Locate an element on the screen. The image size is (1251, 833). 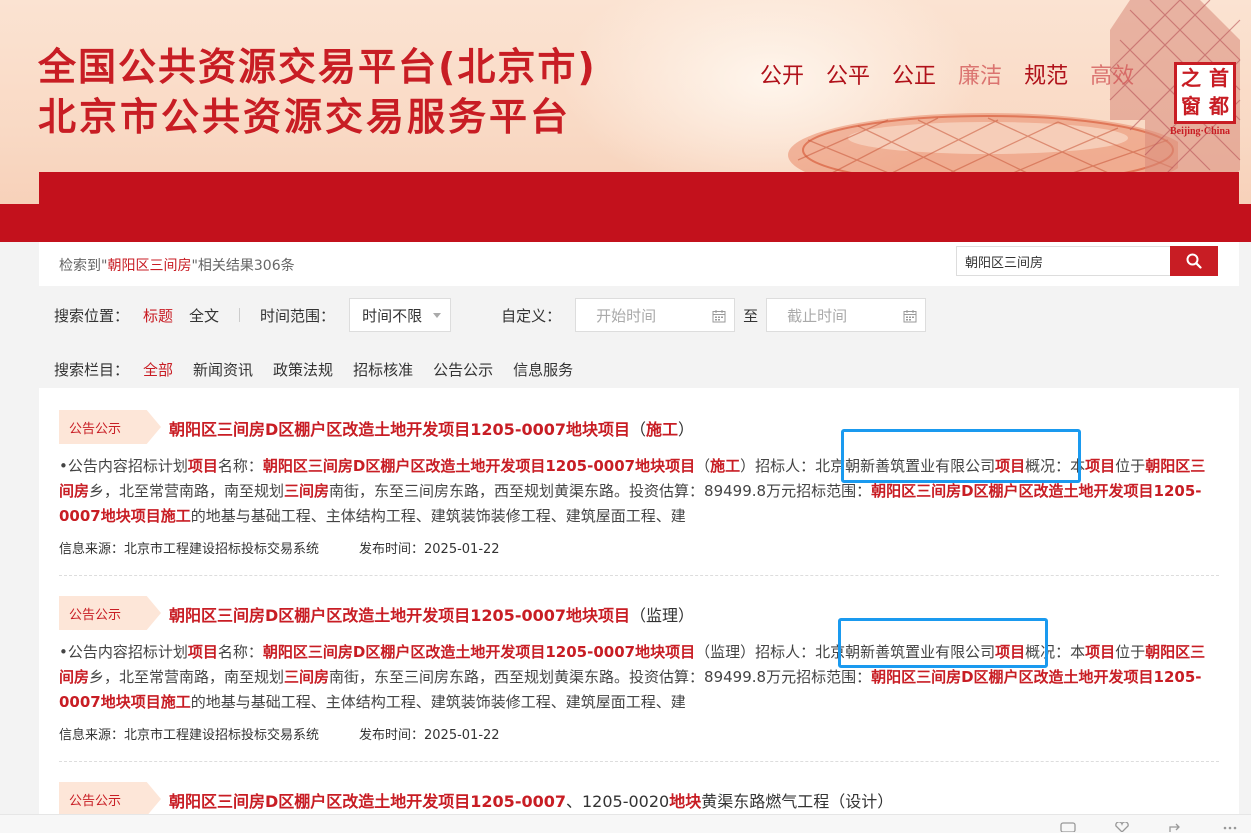
end-date-placeholder: 截止时间 is located at coordinates (817, 315).